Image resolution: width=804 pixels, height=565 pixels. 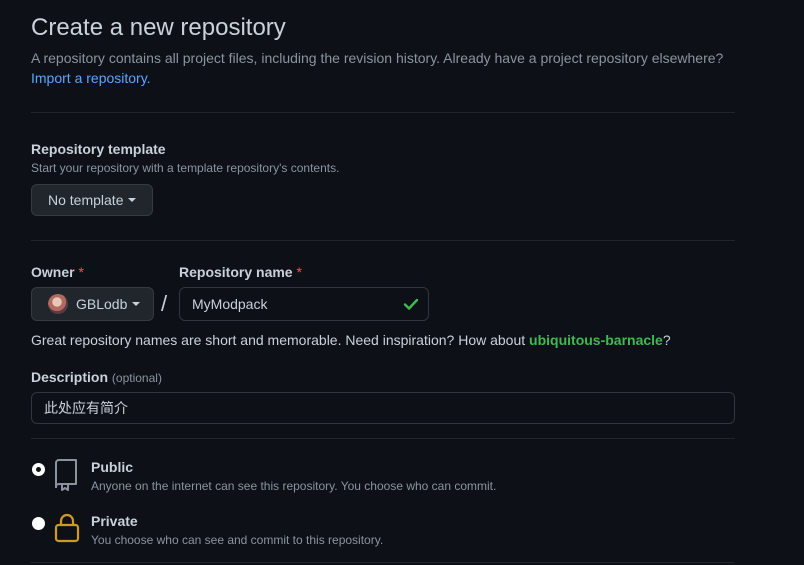 I want to click on template-select-button: No template, so click(x=92, y=200).